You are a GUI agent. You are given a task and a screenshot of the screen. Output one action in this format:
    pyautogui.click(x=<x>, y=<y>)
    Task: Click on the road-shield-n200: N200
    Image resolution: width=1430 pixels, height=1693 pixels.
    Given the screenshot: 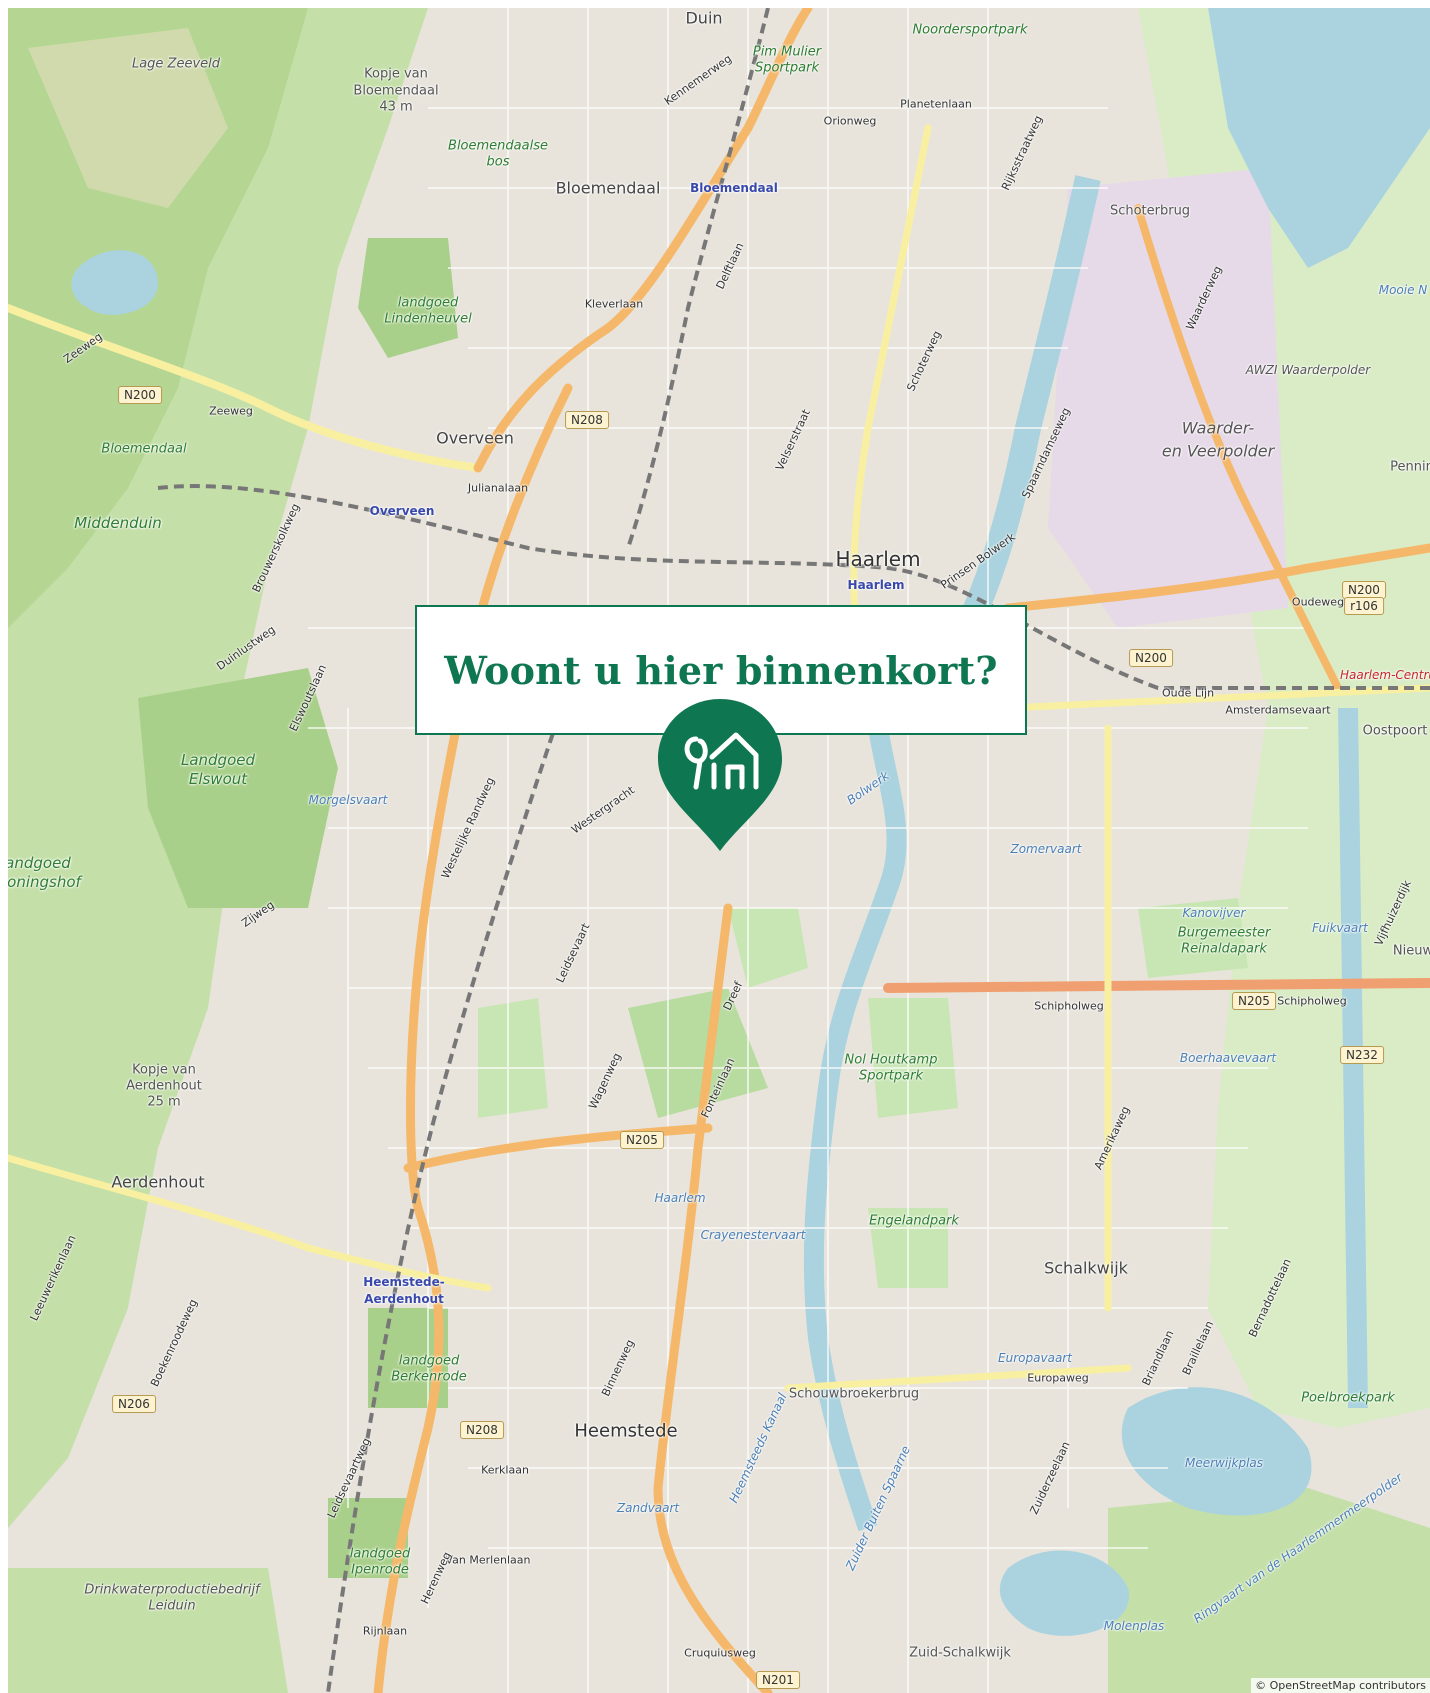 What is the action you would take?
    pyautogui.click(x=140, y=395)
    